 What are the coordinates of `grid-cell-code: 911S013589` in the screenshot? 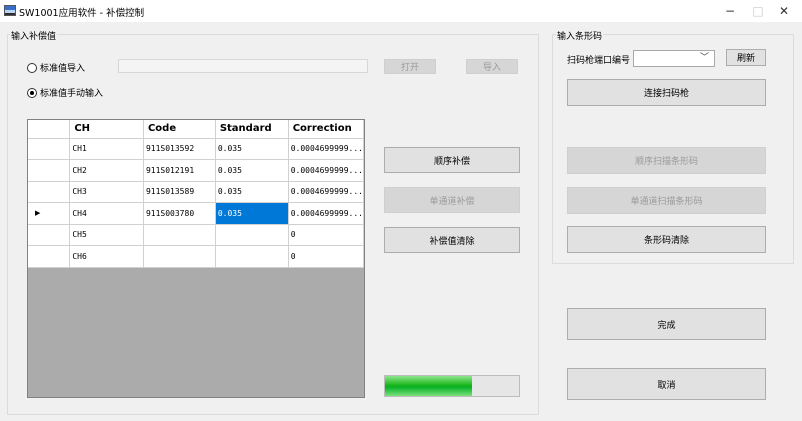 It's located at (179, 192).